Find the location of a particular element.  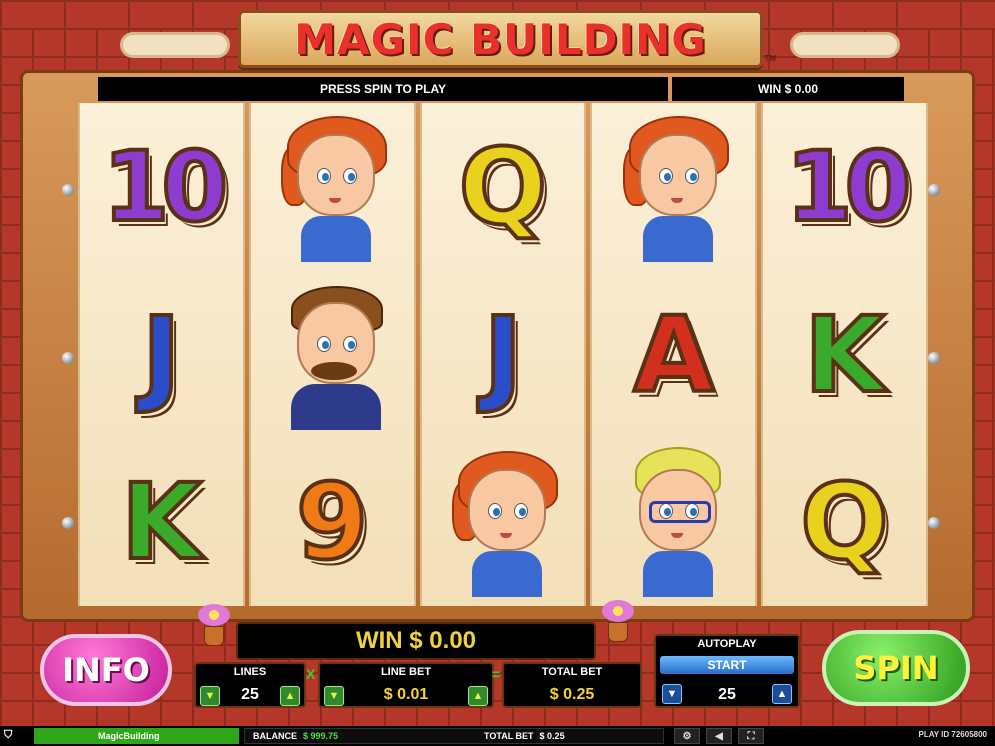

reel-5: 10 K Q is located at coordinates (844, 354).